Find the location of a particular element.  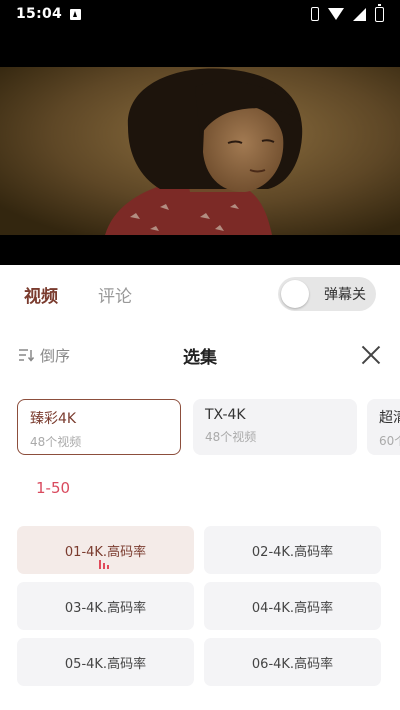

episode-item: 06-4K.高码率 is located at coordinates (292, 662).